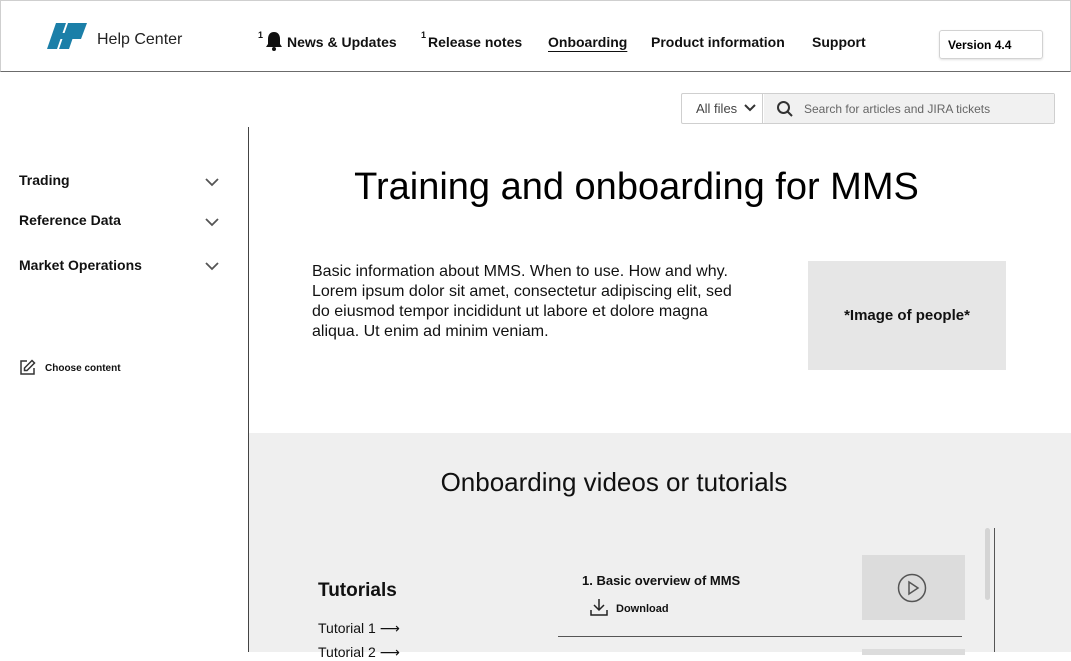 The width and height of the screenshot is (1071, 661). I want to click on company-logo, so click(67, 36).